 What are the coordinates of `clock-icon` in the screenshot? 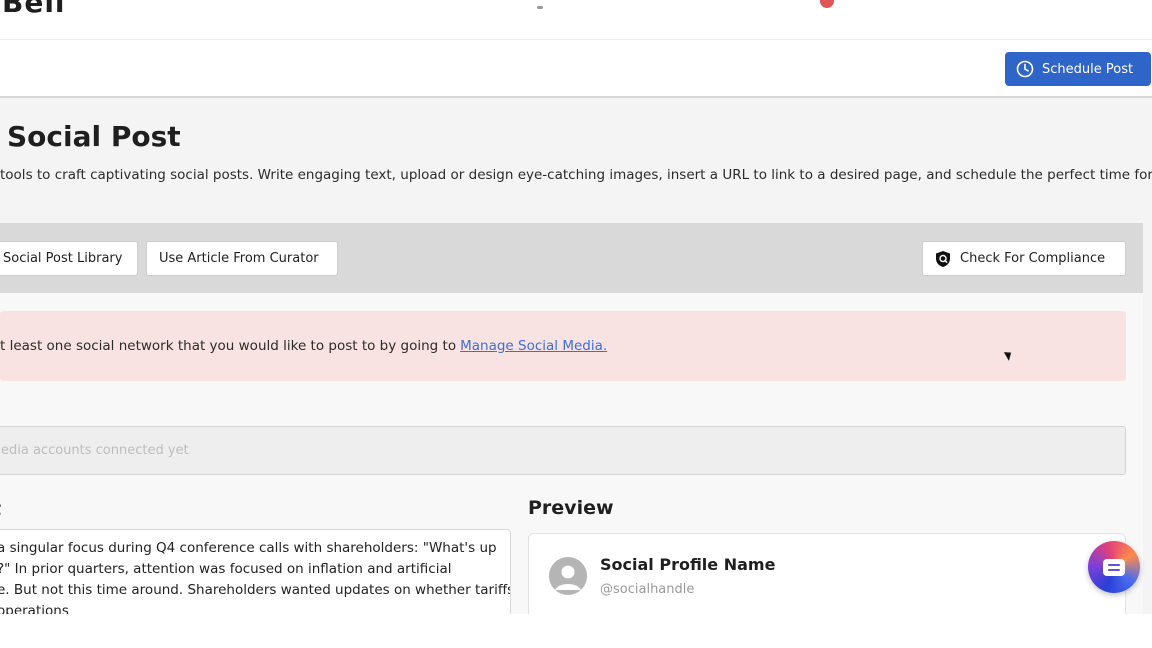 It's located at (1025, 69).